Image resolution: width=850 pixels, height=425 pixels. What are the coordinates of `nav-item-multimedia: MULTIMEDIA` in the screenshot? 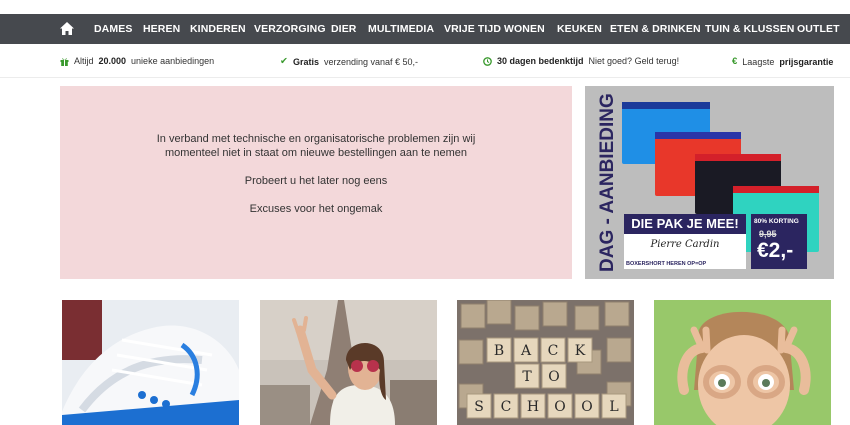 It's located at (401, 29).